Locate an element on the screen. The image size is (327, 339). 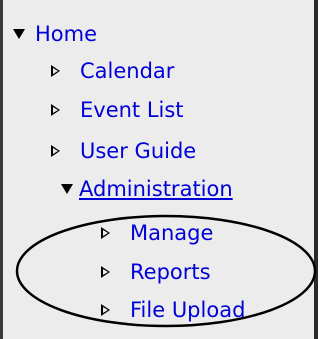
tree-item-administration: Administration is located at coordinates (147, 189).